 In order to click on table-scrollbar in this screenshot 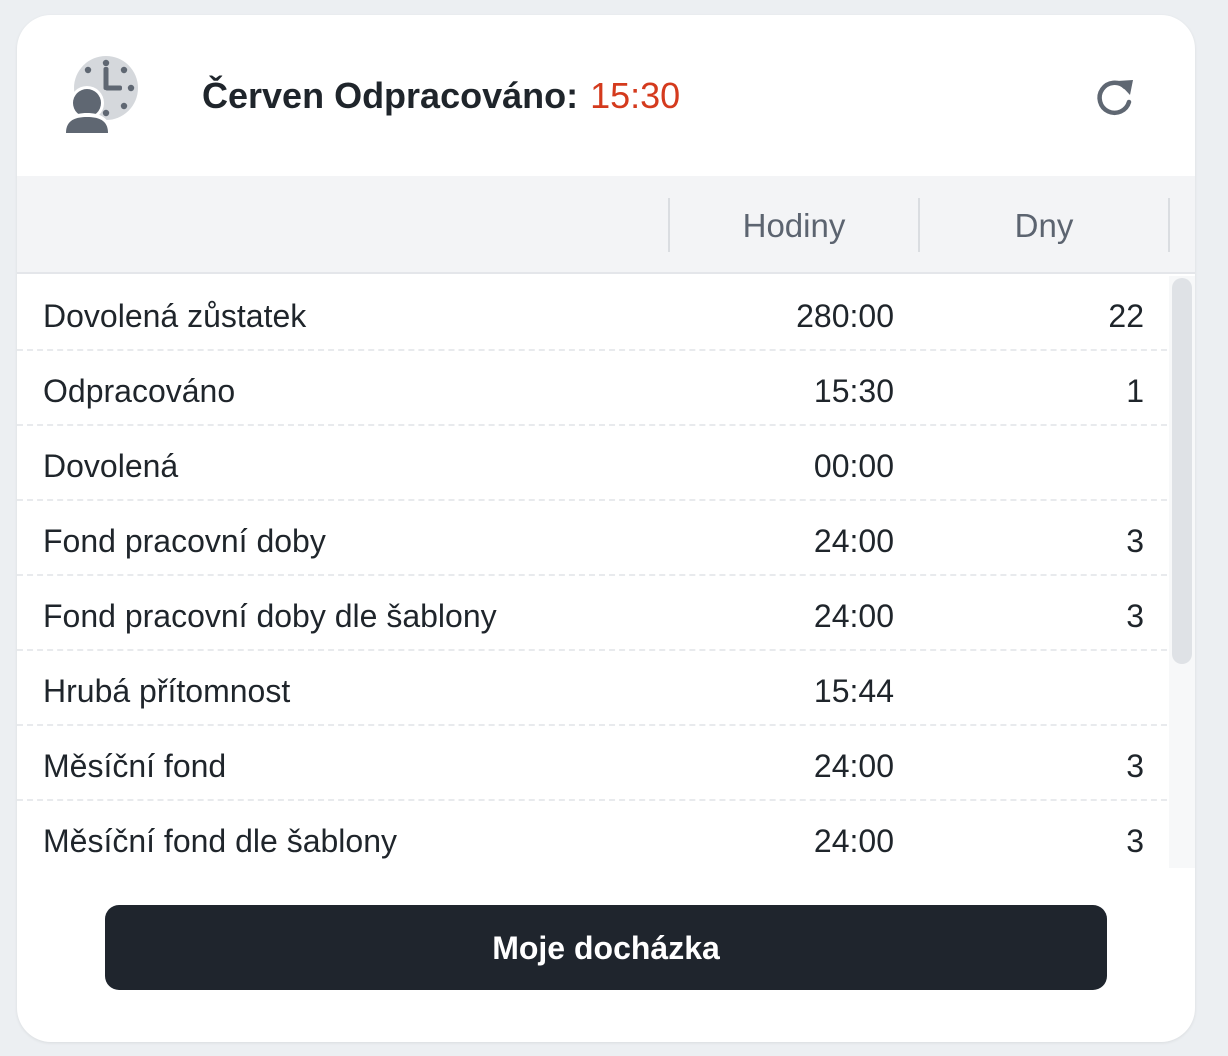, I will do `click(1182, 572)`.